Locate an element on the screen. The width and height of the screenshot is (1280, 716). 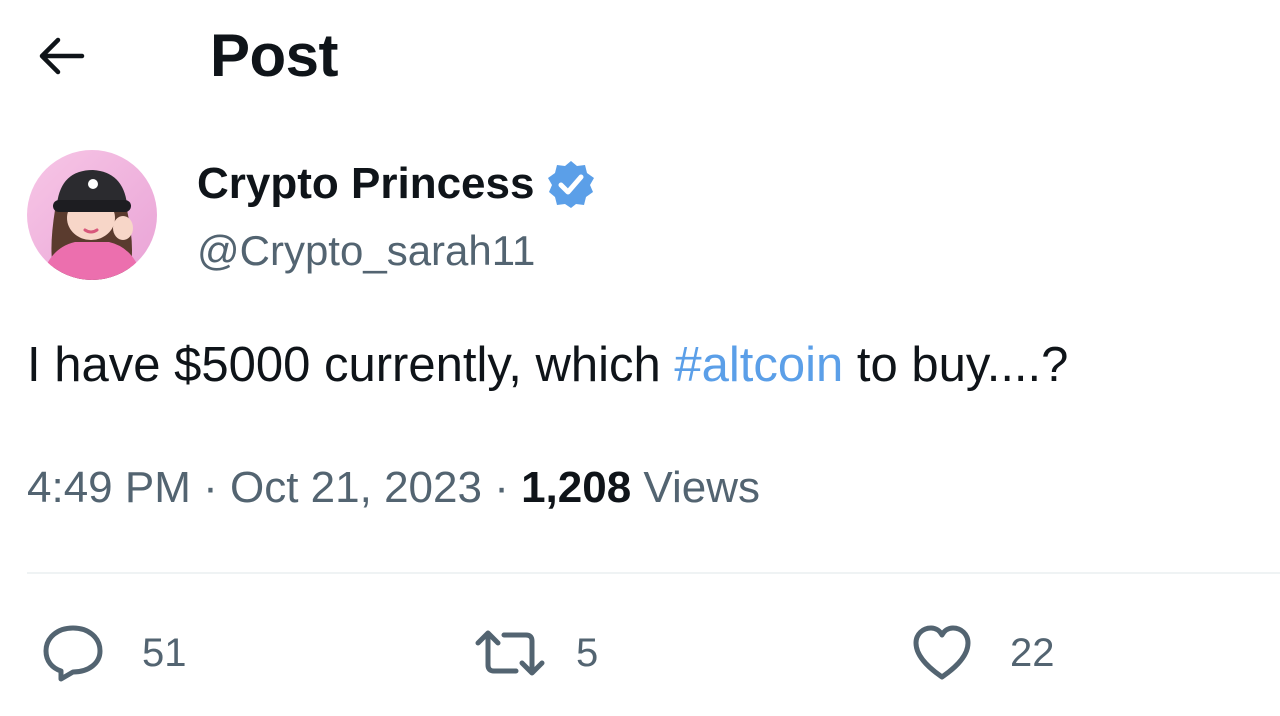
post-date: Oct 21, 2023 is located at coordinates (356, 487).